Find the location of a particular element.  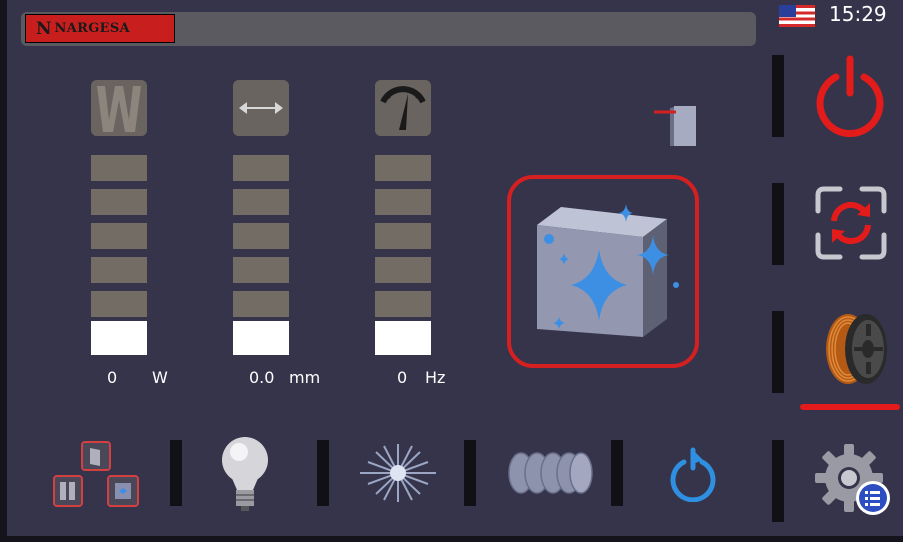

laser-button is located at coordinates (398, 473).